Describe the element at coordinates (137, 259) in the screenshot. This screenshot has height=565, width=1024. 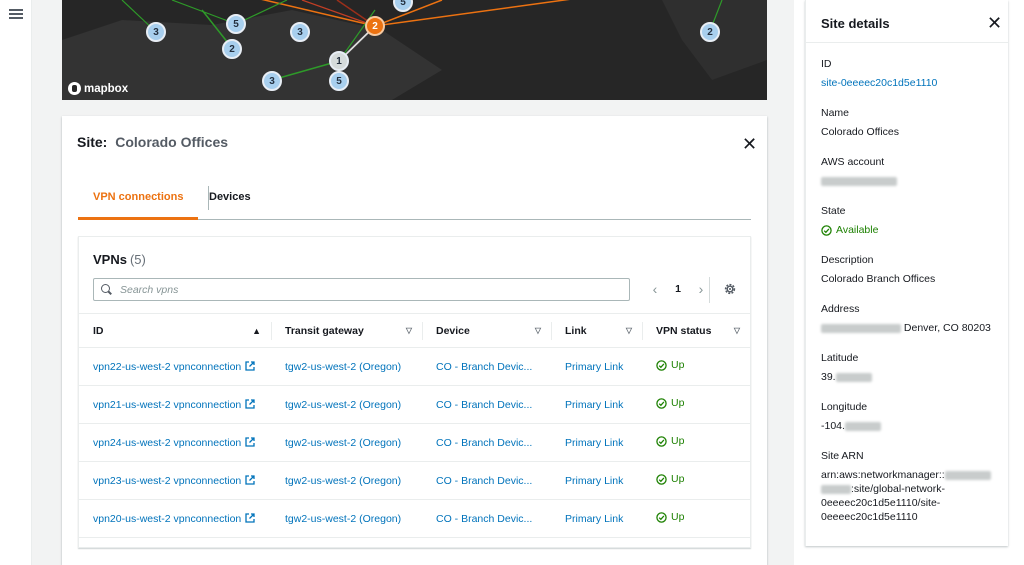
I see `vpns-count: (5)` at that location.